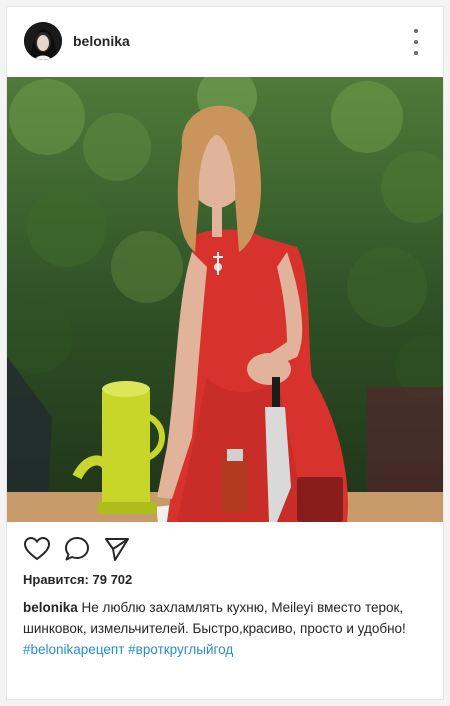 The height and width of the screenshot is (706, 450). Describe the element at coordinates (117, 549) in the screenshot. I see `share-icon` at that location.